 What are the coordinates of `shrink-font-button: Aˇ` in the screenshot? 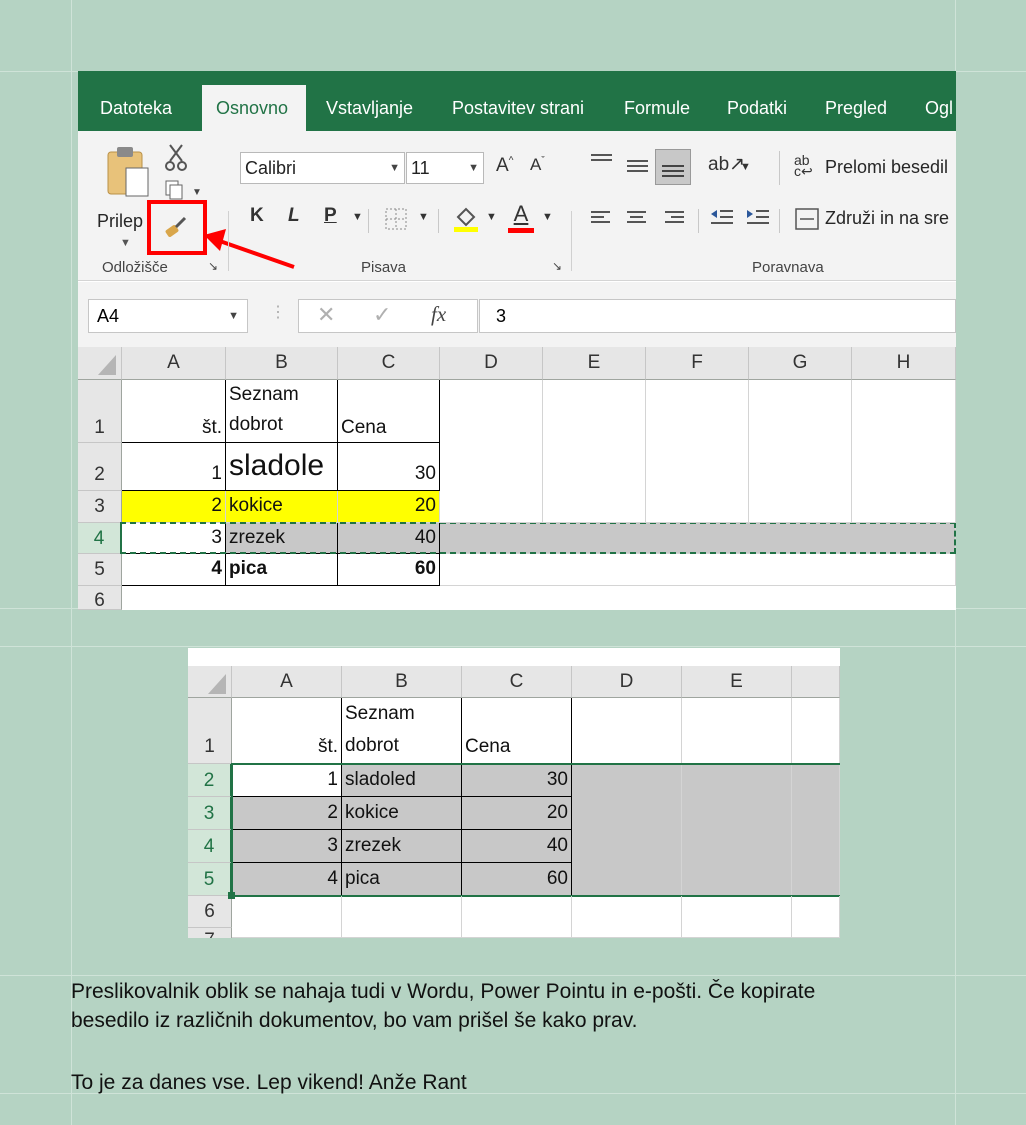 It's located at (537, 165).